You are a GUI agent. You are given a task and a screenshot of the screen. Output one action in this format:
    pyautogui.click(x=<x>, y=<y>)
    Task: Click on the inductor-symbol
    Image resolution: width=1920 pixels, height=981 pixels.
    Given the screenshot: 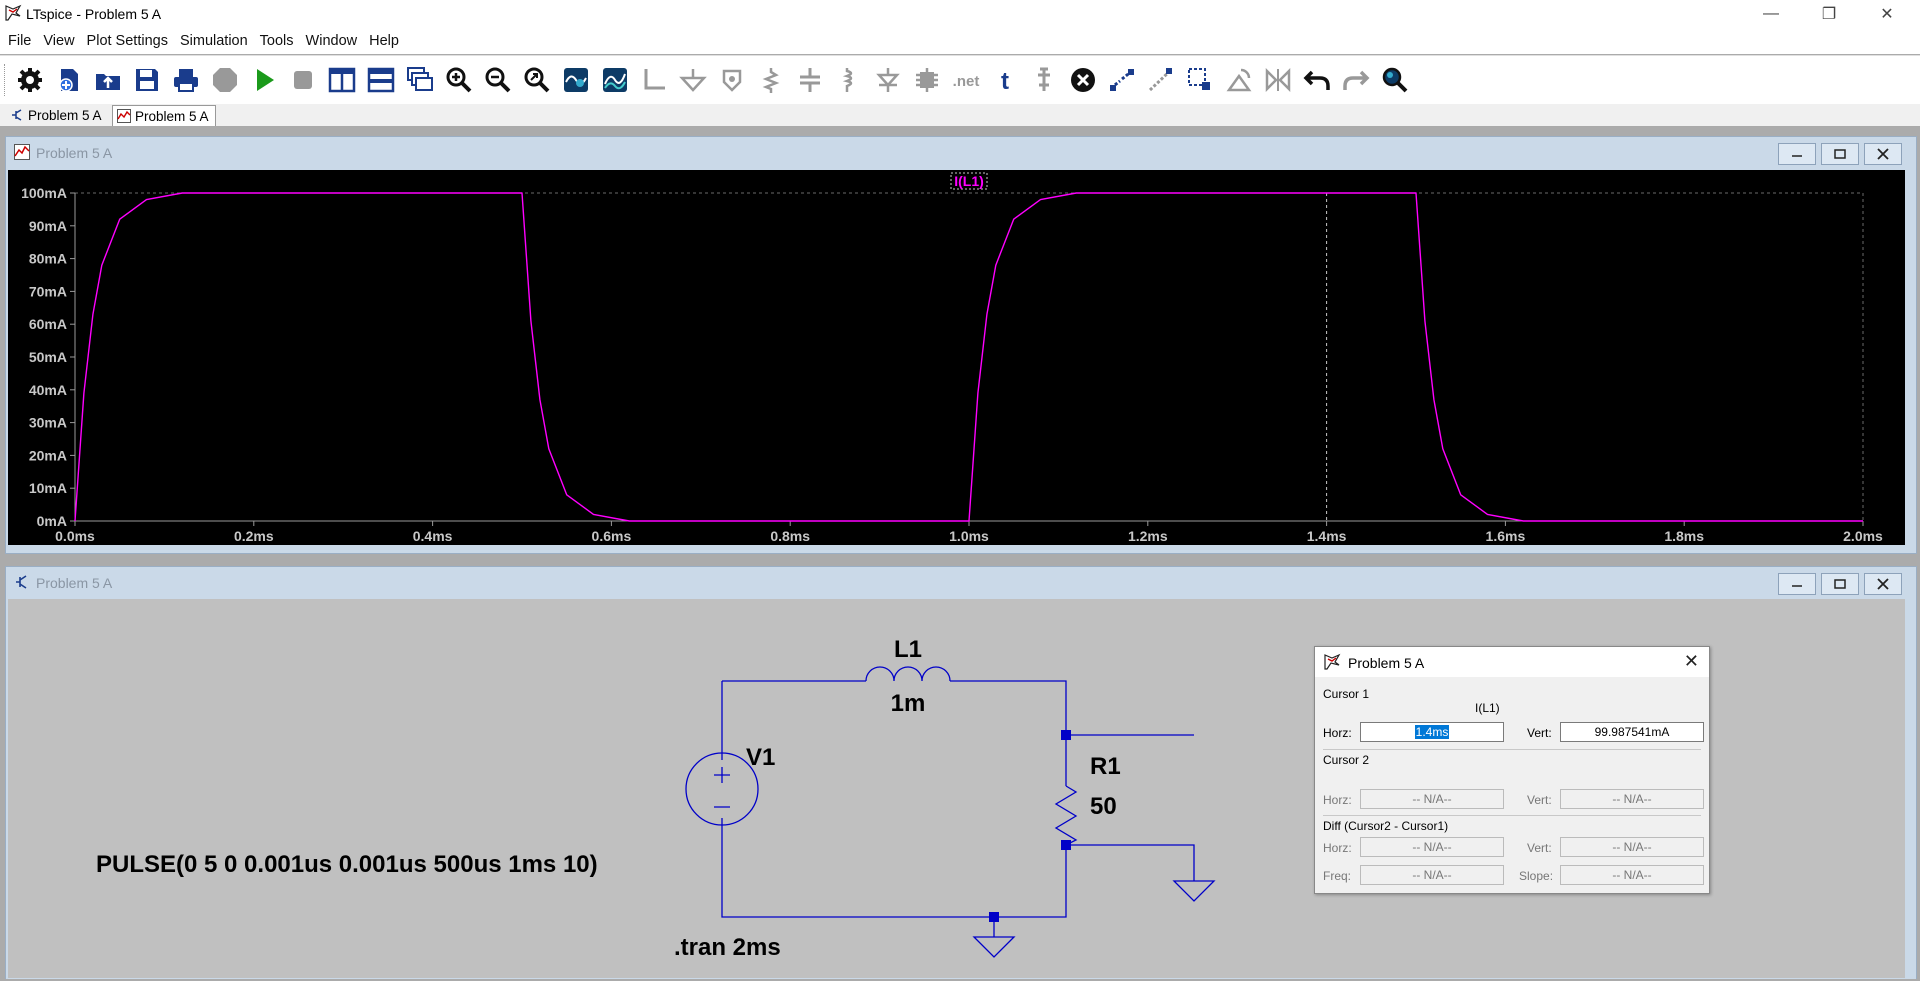 What is the action you would take?
    pyautogui.click(x=908, y=674)
    